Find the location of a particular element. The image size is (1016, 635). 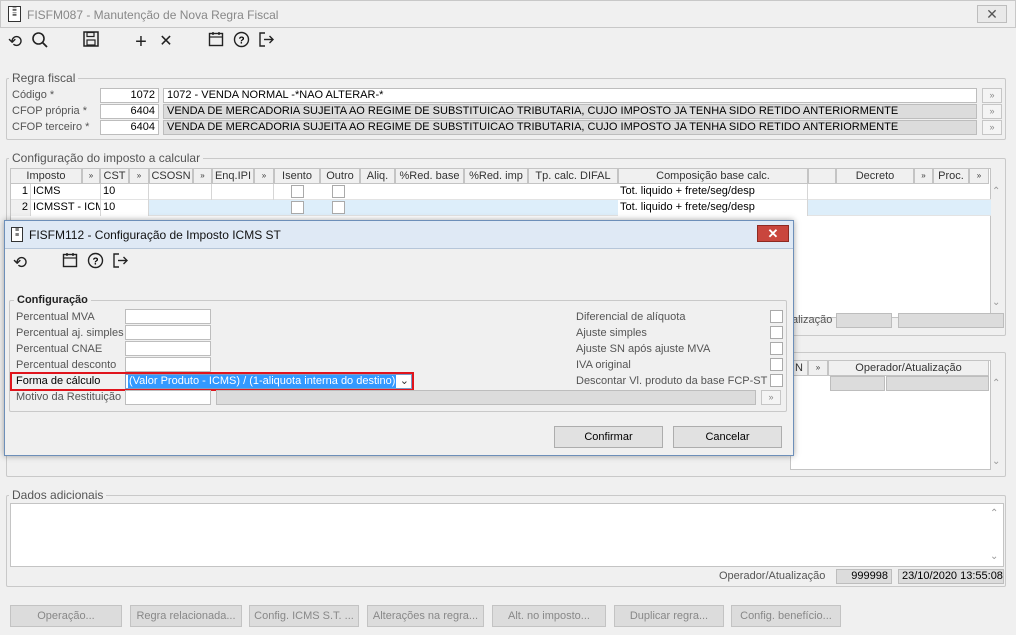

document-icon: ≡ ≡ is located at coordinates (17, 234).